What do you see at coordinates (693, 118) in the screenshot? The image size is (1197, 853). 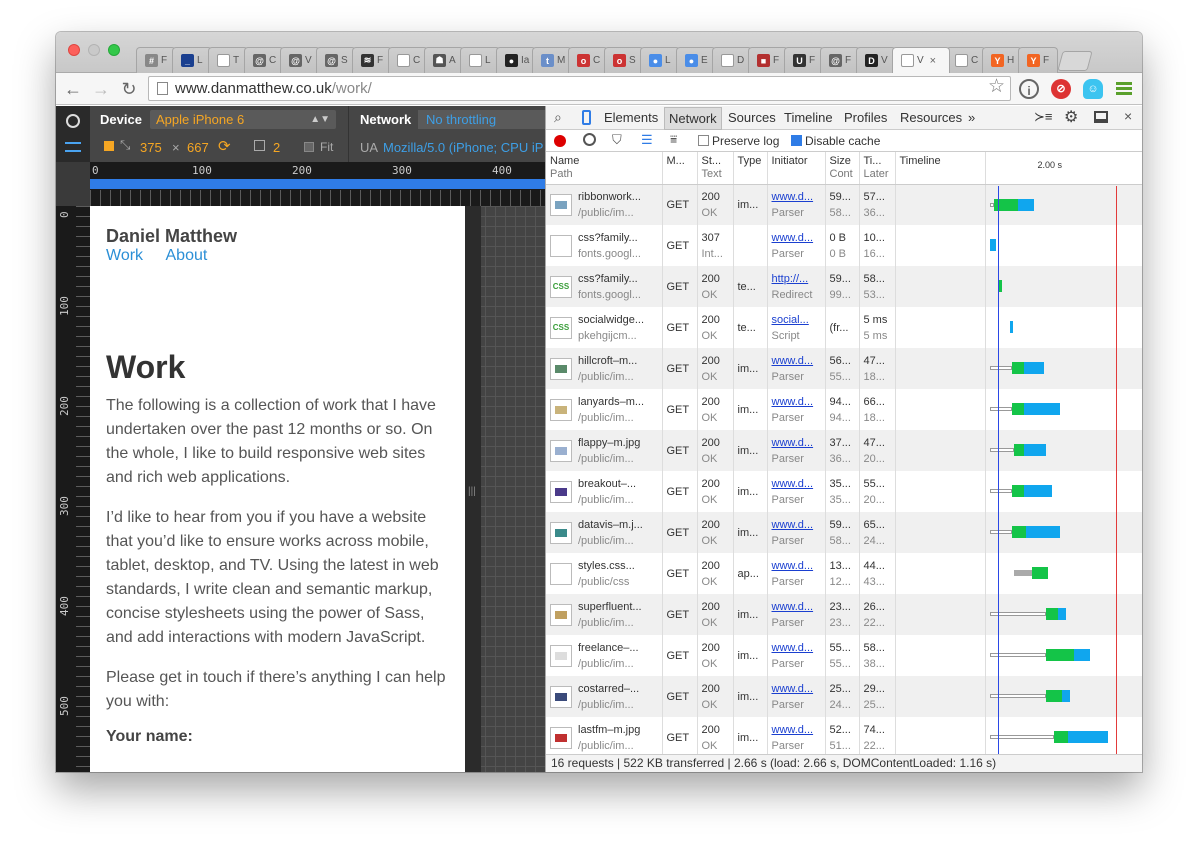 I see `tab-network: Network` at bounding box center [693, 118].